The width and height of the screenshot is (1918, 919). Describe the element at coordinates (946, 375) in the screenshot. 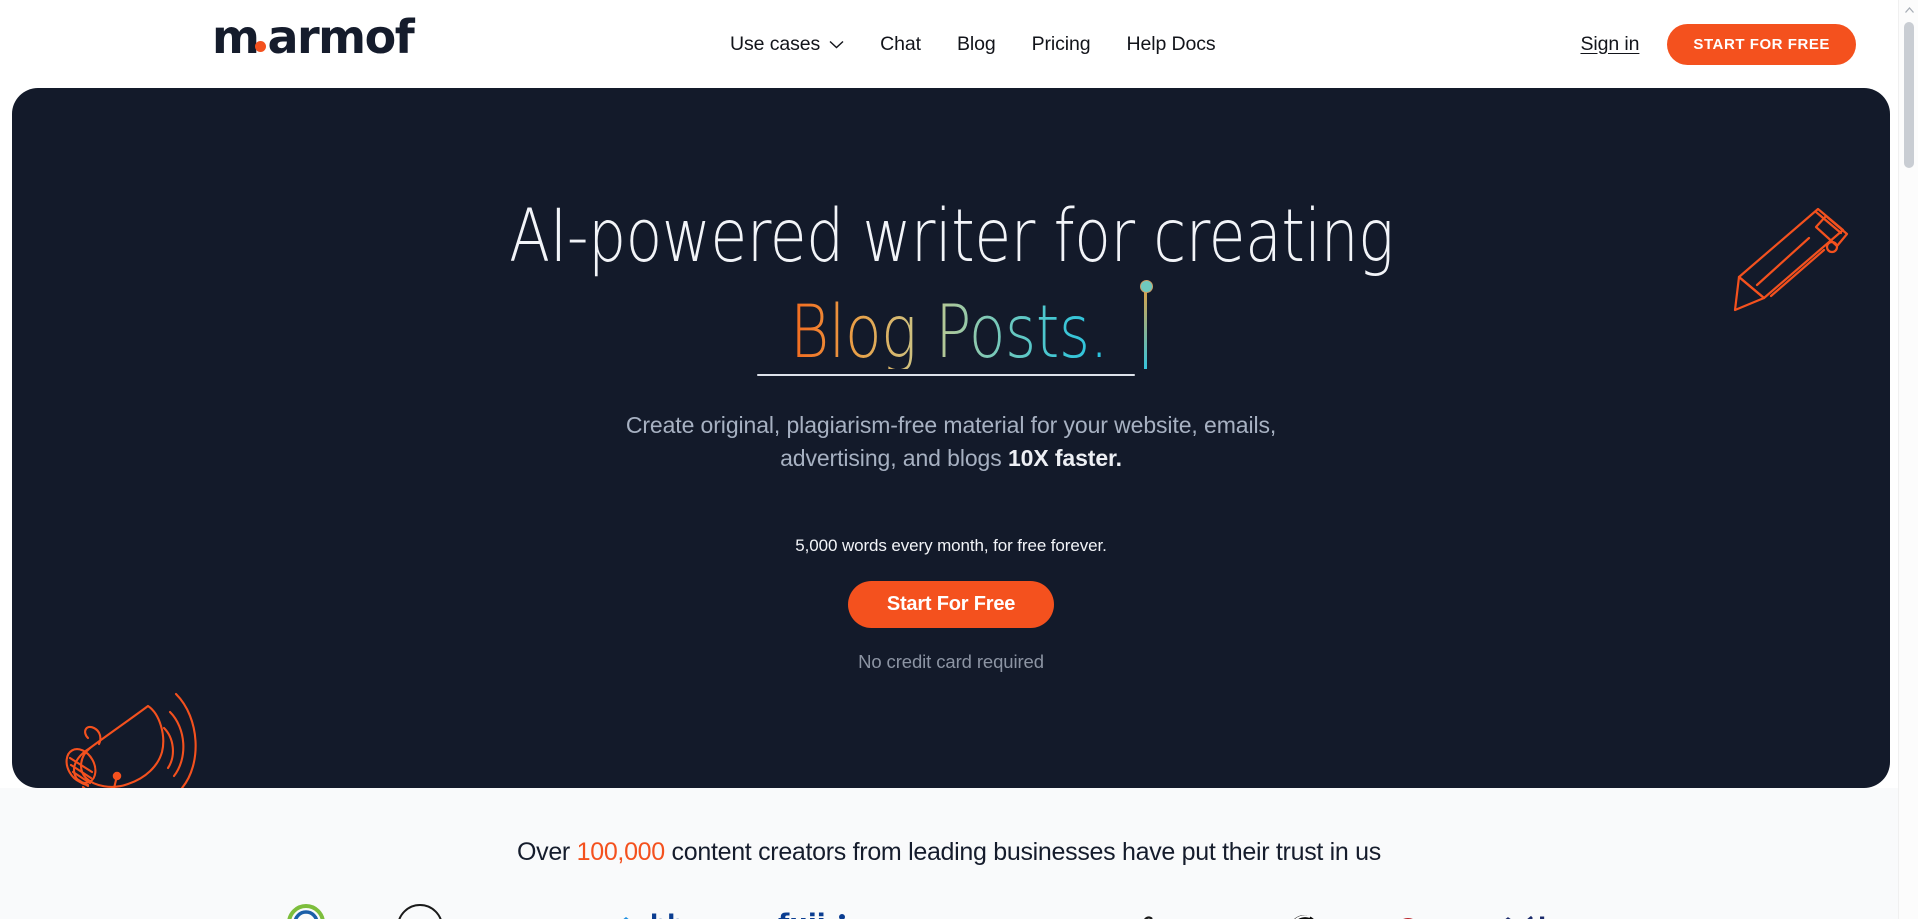

I see `typed-underline` at that location.